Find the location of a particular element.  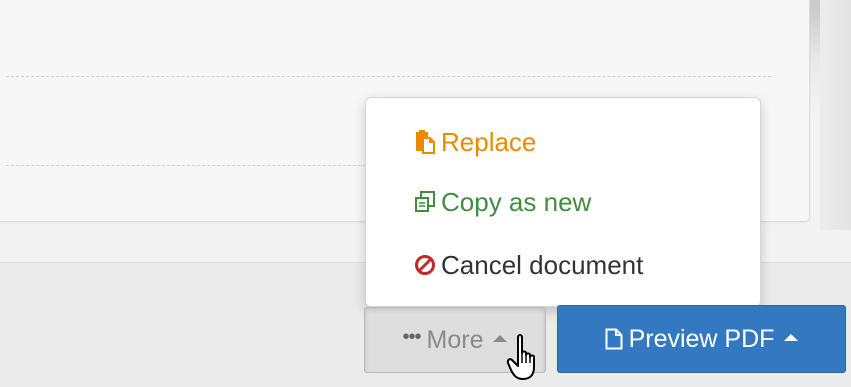

preview-pdf-label: Preview PDF is located at coordinates (701, 338).